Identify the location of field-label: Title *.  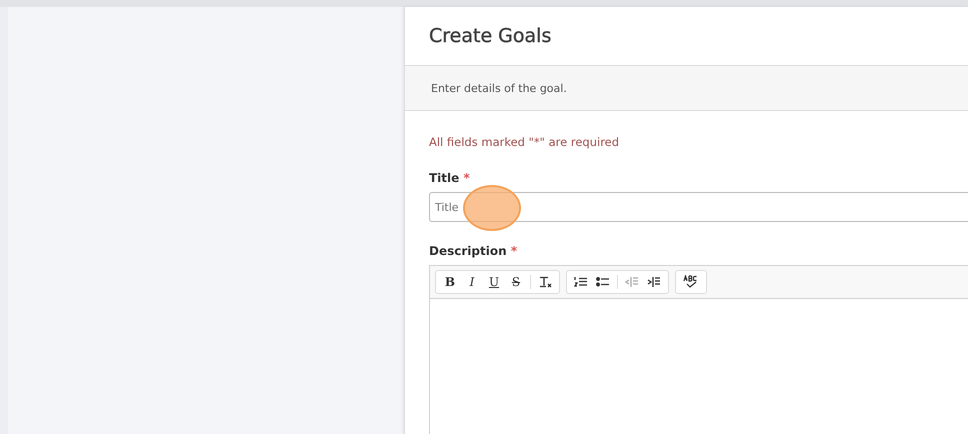
(450, 178).